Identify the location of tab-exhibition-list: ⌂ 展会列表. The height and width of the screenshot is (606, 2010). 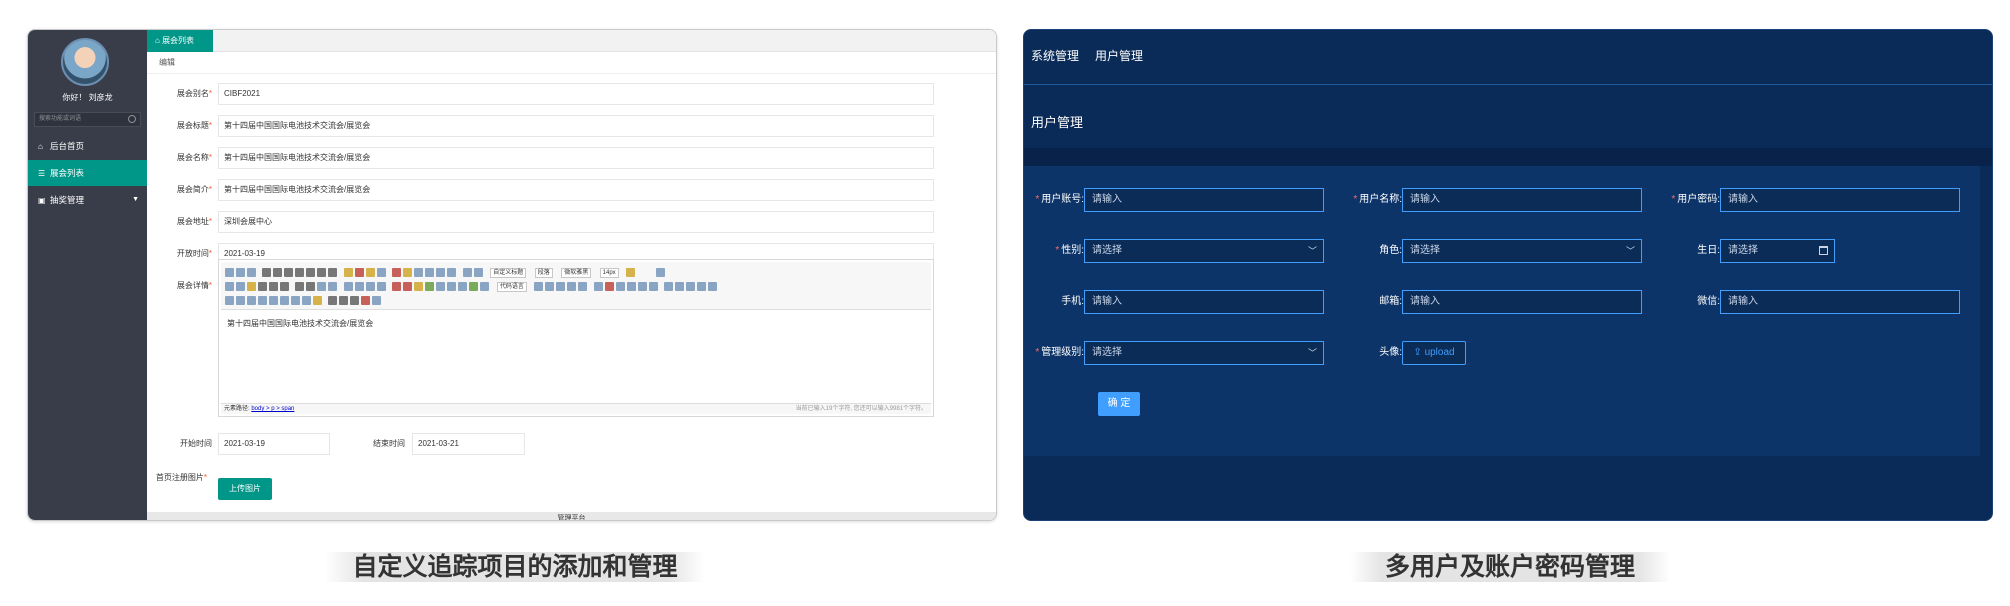
(180, 41).